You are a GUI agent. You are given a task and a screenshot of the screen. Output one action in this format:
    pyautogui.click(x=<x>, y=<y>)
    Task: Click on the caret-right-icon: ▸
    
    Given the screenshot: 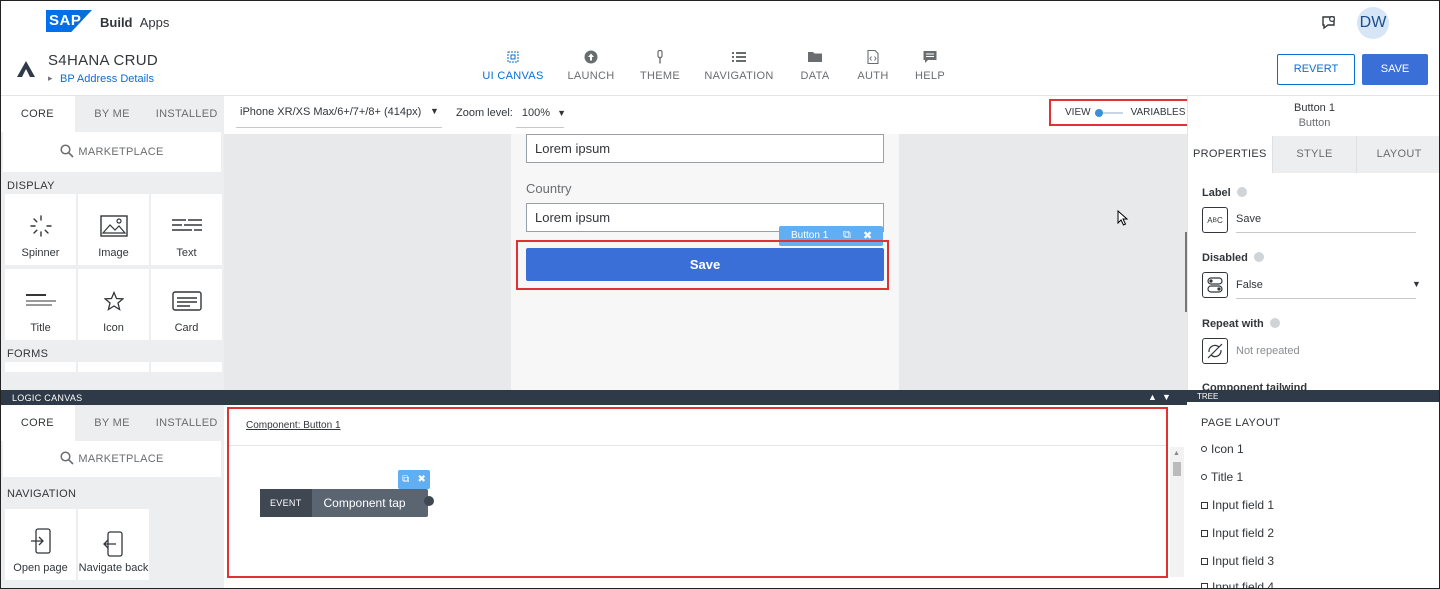 What is the action you would take?
    pyautogui.click(x=50, y=78)
    